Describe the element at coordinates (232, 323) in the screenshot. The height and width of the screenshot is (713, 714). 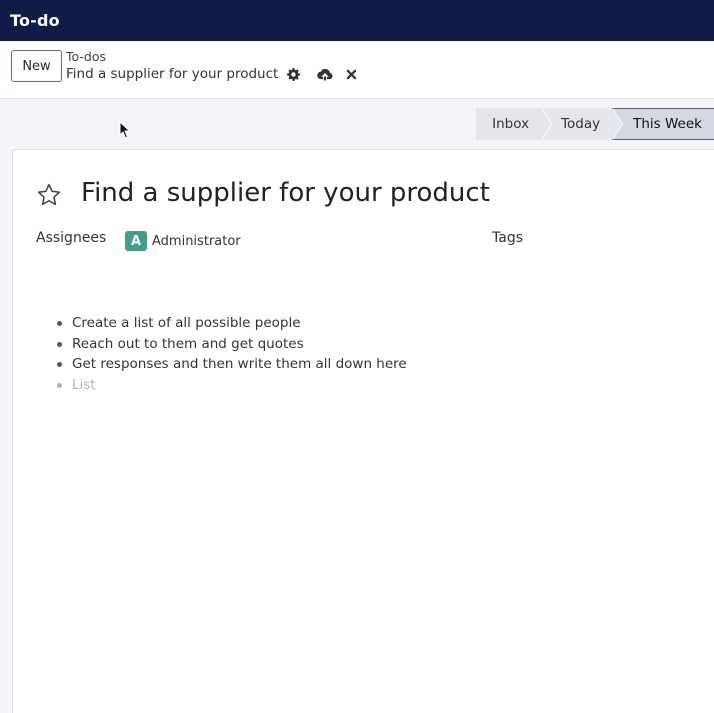
I see `list-item: Create a list of all possible people` at that location.